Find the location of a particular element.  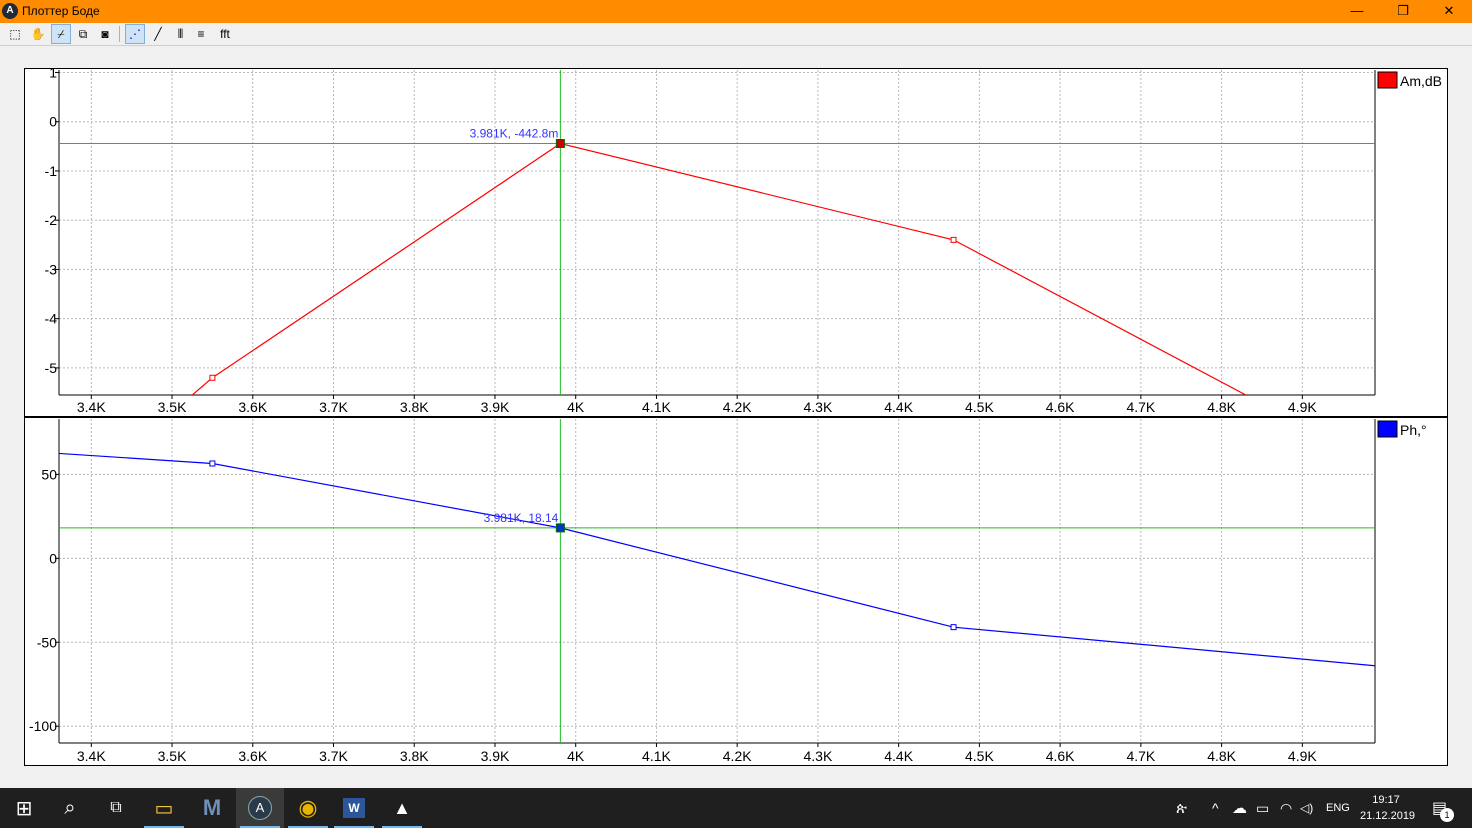

chrome-glyph: ◉ is located at coordinates (308, 807).